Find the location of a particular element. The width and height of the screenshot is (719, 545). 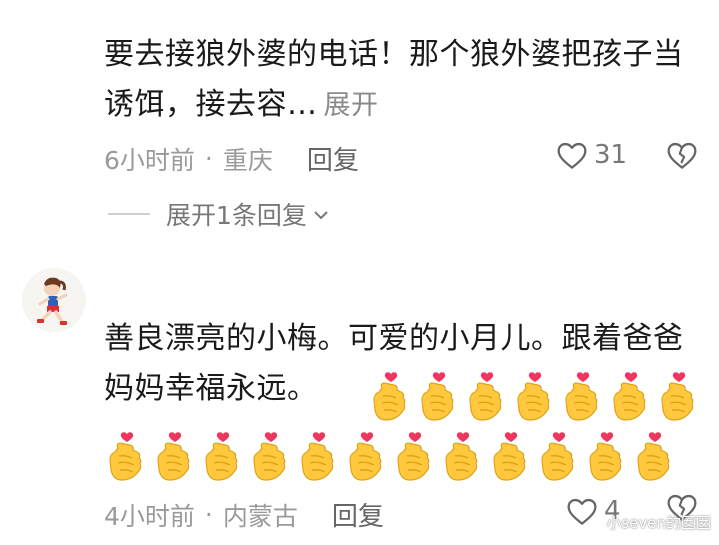

expand-comment-link: 展开 is located at coordinates (351, 105).